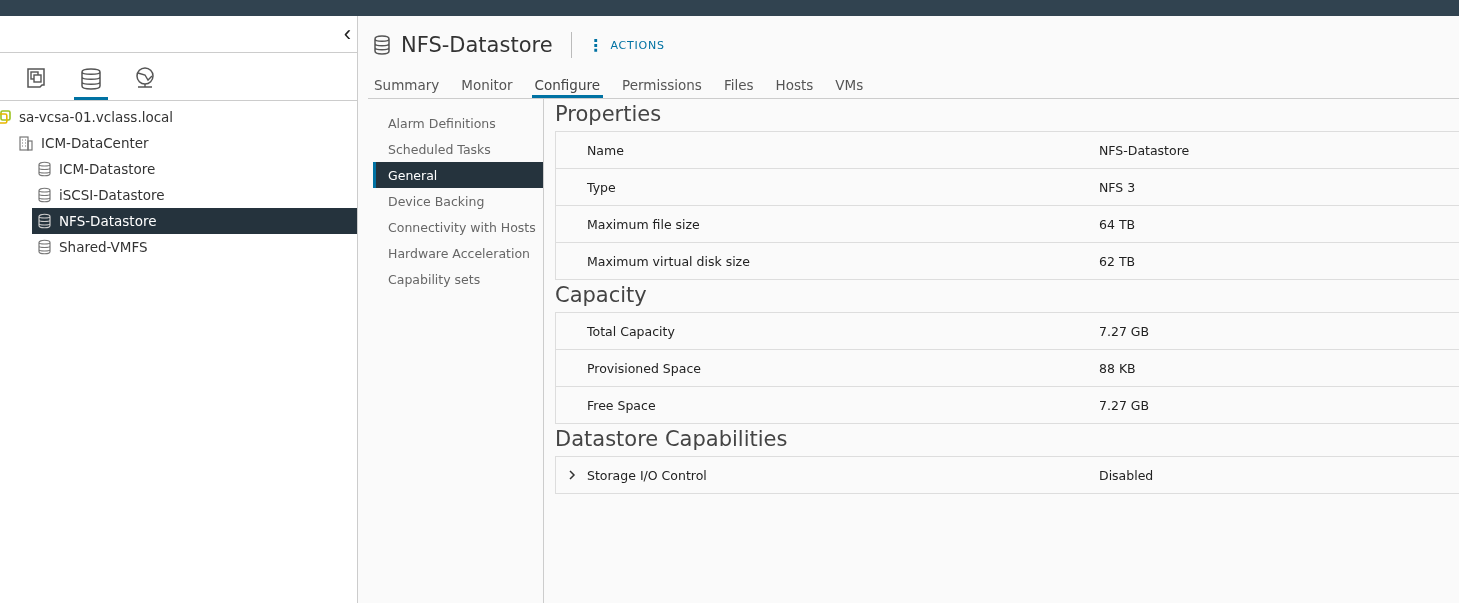 The width and height of the screenshot is (1459, 603). Describe the element at coordinates (1117, 368) in the screenshot. I see `property-value: 88 KB` at that location.